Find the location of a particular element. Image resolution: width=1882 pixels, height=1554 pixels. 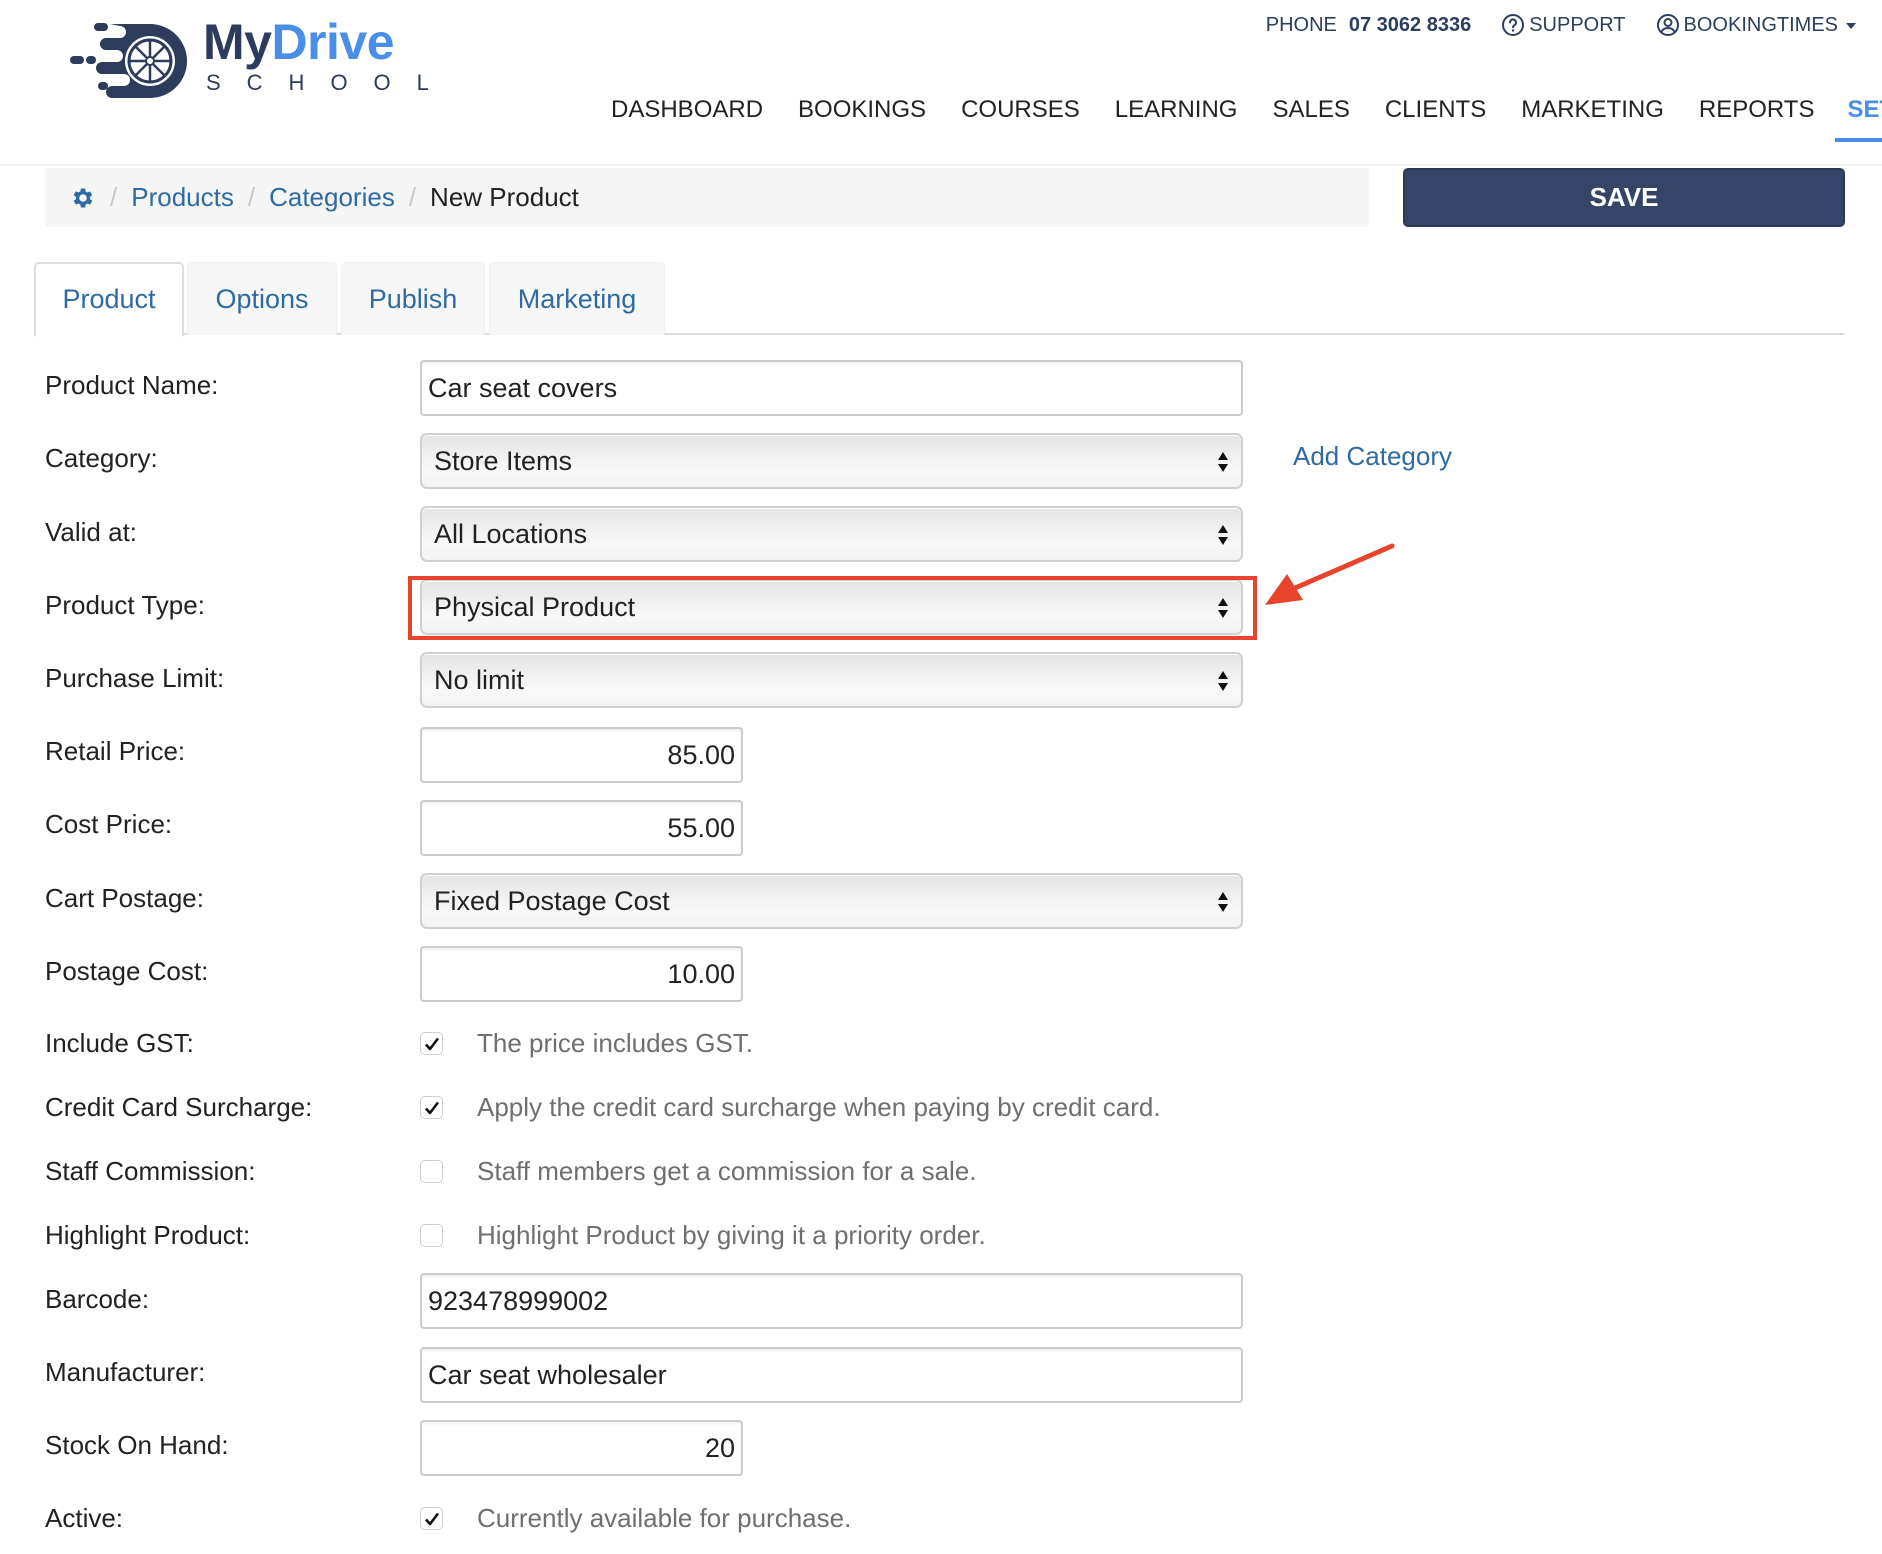

barcode-value: 923478999002 is located at coordinates (518, 1300).